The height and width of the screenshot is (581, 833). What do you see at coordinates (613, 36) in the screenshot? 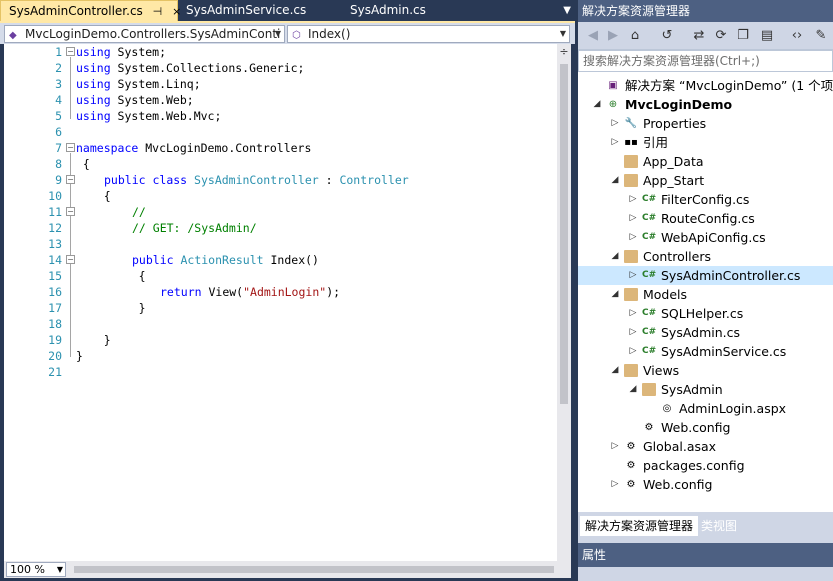
I see `forward-icon: ▶` at bounding box center [613, 36].